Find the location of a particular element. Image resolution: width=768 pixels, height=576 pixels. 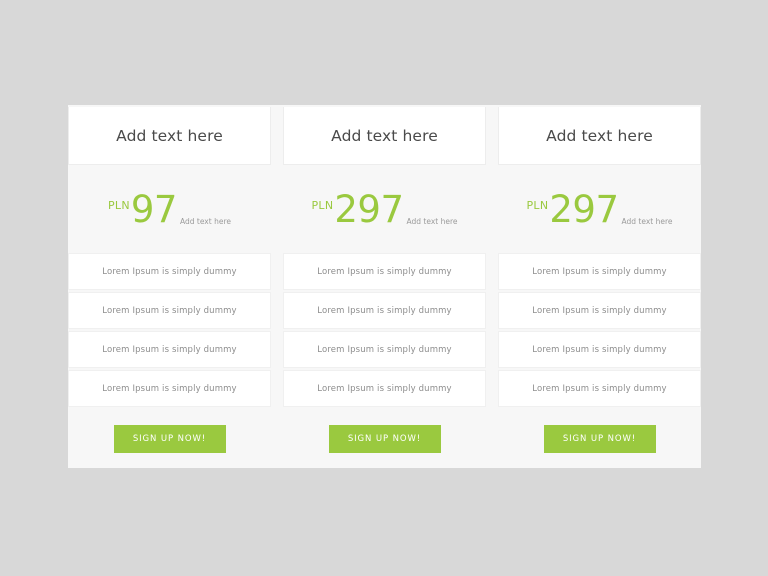

signup-button-2: SIGN UP NOW! is located at coordinates (384, 438).